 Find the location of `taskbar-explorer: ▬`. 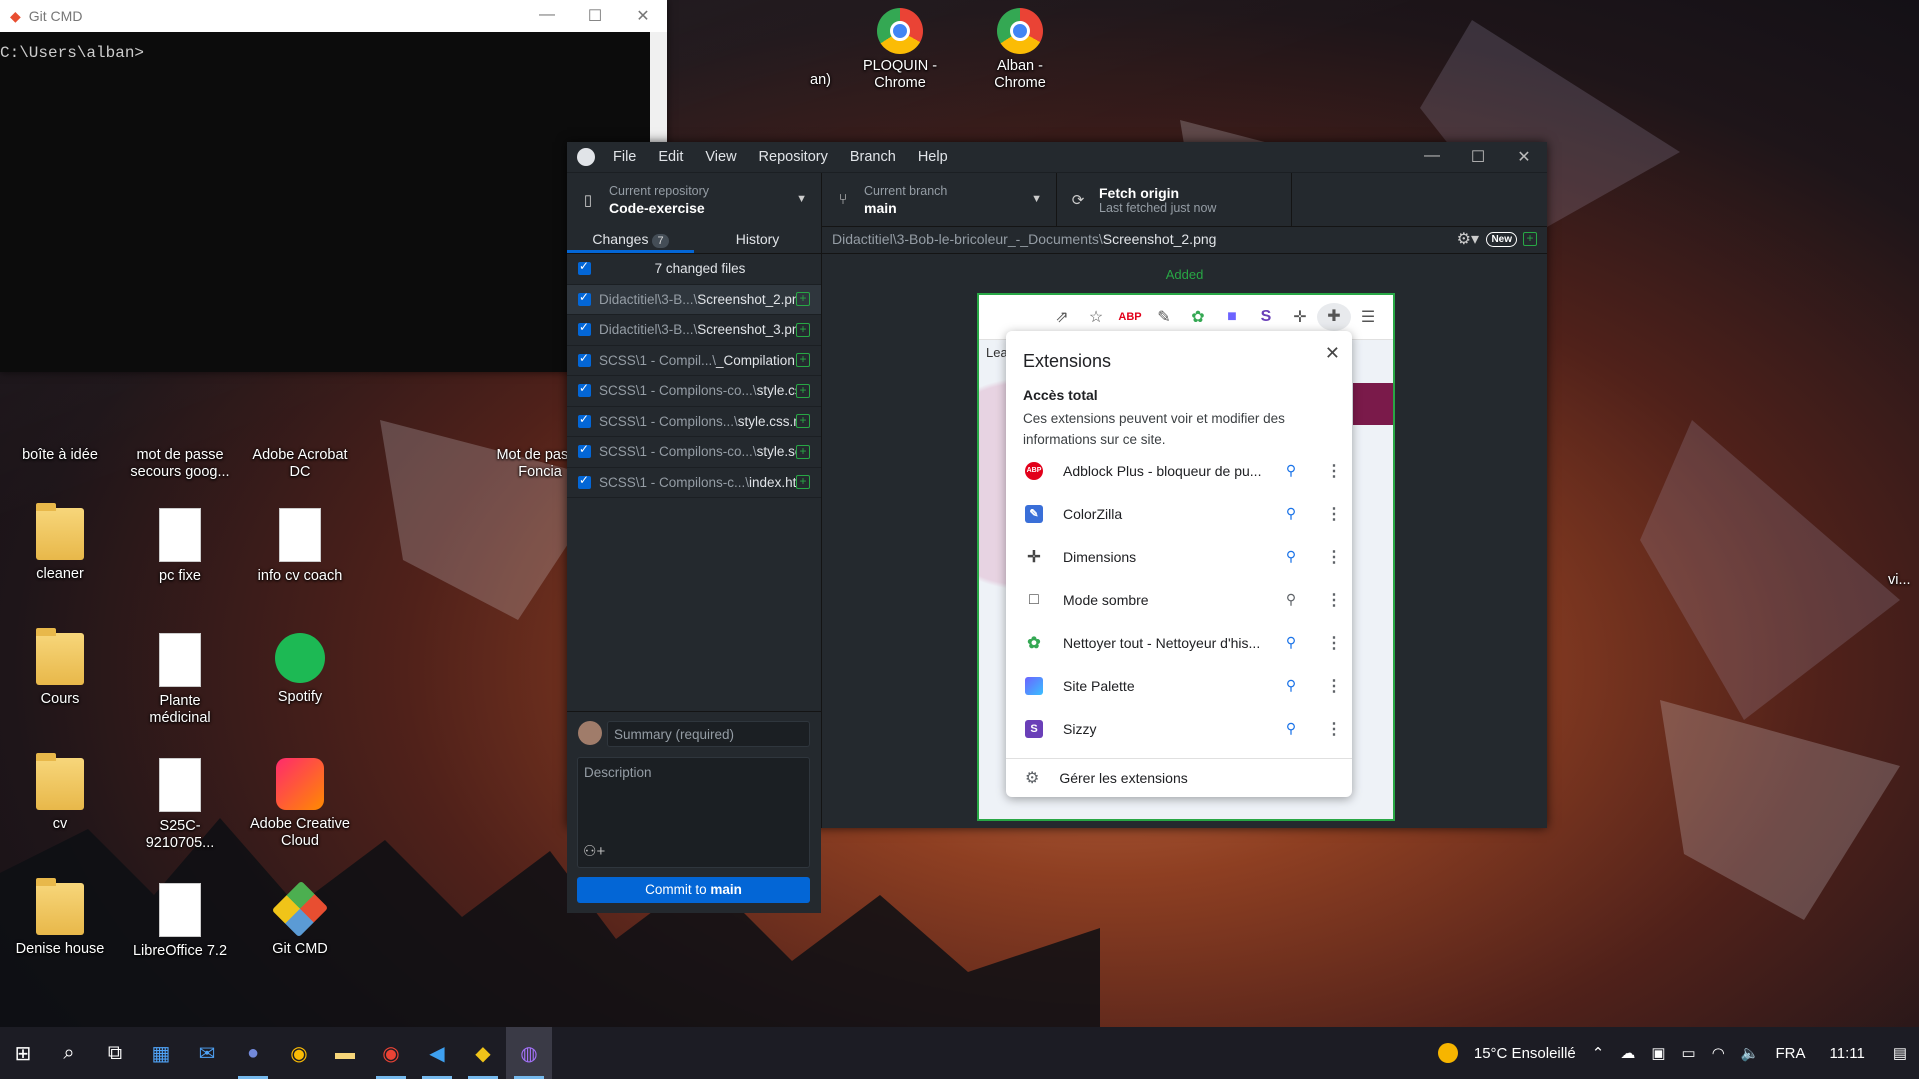

taskbar-explorer: ▬ is located at coordinates (345, 1053).